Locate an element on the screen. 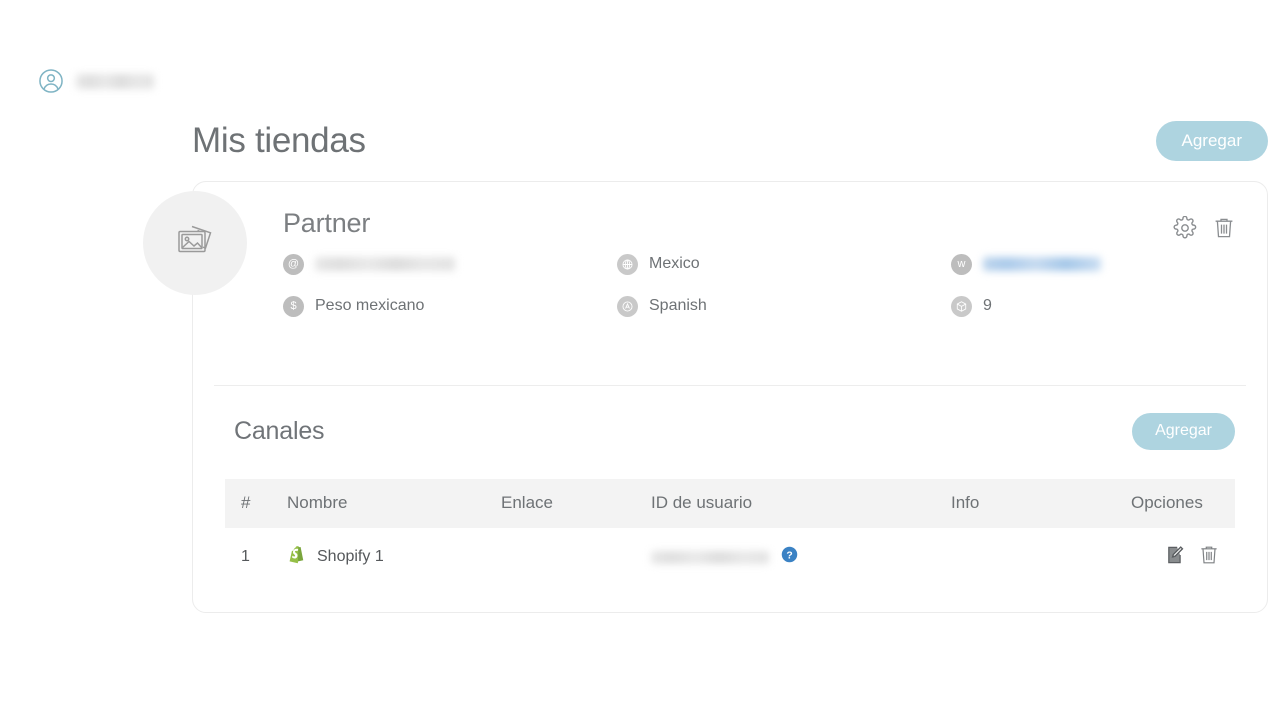 The width and height of the screenshot is (1280, 720). currency-icon: $ is located at coordinates (293, 306).